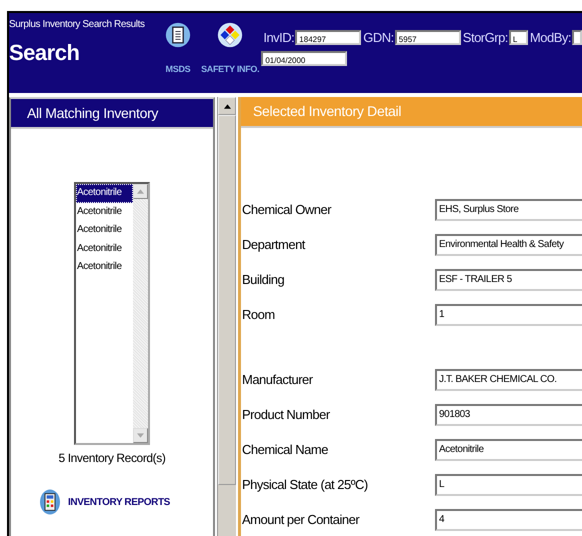  Describe the element at coordinates (277, 379) in the screenshot. I see `field-label: Manufacturer` at that location.